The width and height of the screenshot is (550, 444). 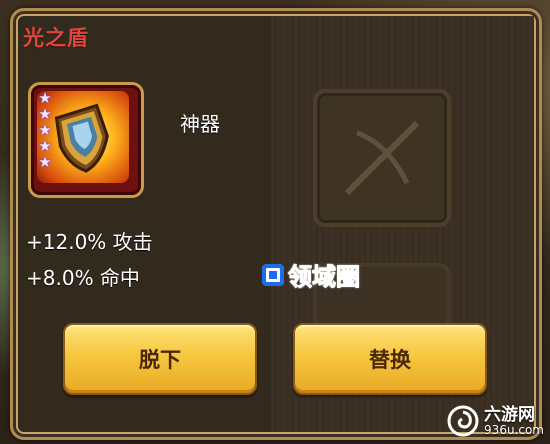 I want to click on site-logo: 六游网 936u.com, so click(x=495, y=421).